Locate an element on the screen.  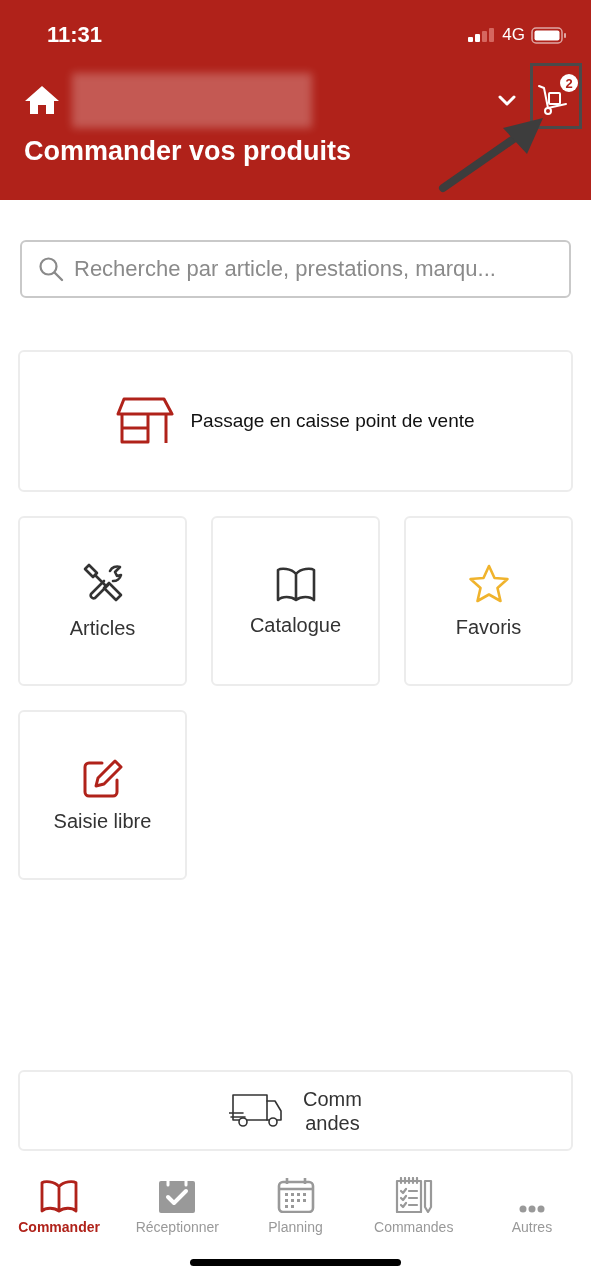
page-title: Commander vos produits is located at coordinates (188, 151).